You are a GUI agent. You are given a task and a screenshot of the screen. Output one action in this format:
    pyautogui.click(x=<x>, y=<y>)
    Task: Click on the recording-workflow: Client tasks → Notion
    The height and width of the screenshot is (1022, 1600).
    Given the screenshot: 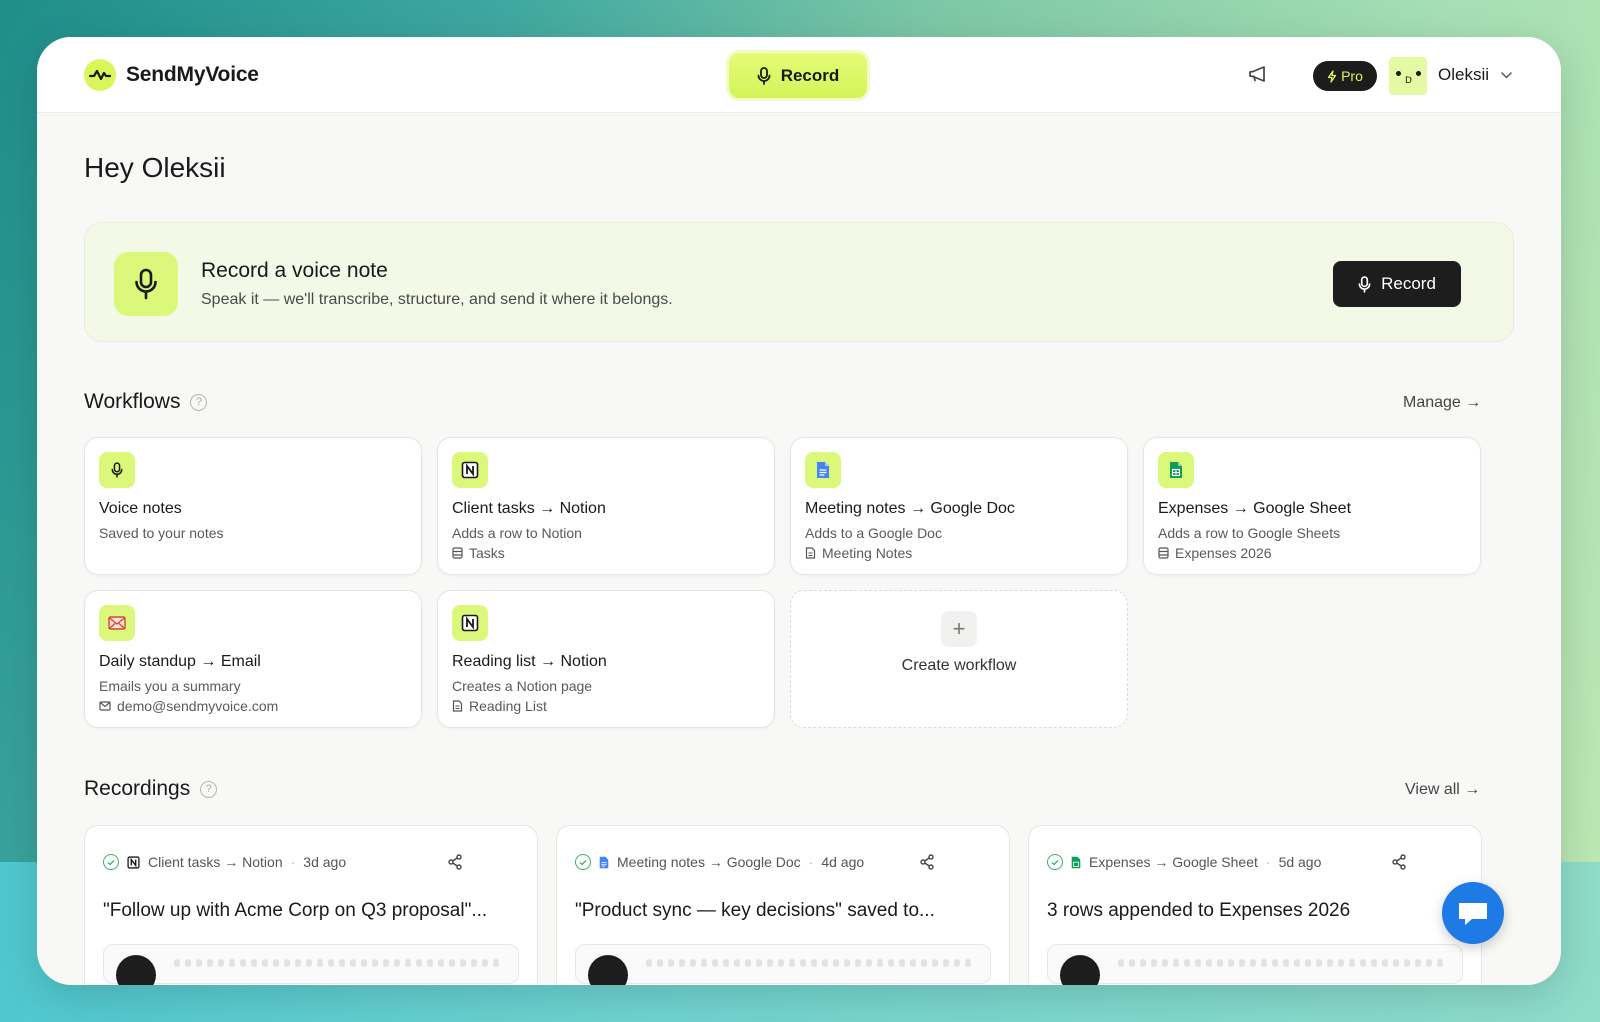 What is the action you would take?
    pyautogui.click(x=215, y=862)
    